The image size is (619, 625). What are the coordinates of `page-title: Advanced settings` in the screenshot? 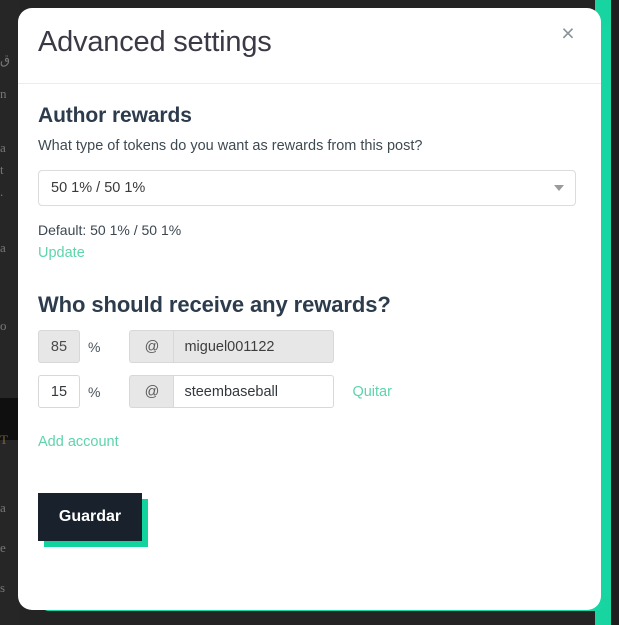 It's located at (155, 42).